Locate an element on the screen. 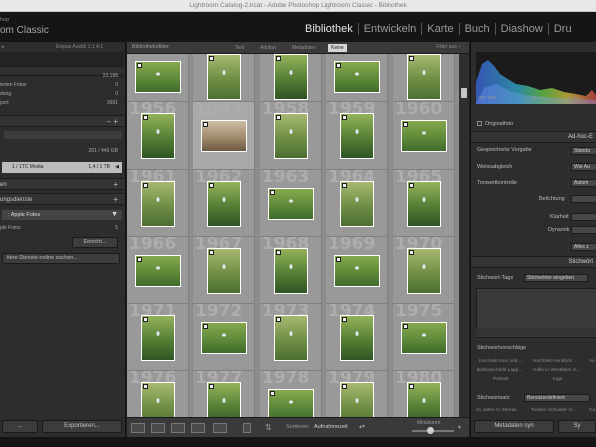  sort-dropdown: Aufnahmezeit is located at coordinates (331, 427).